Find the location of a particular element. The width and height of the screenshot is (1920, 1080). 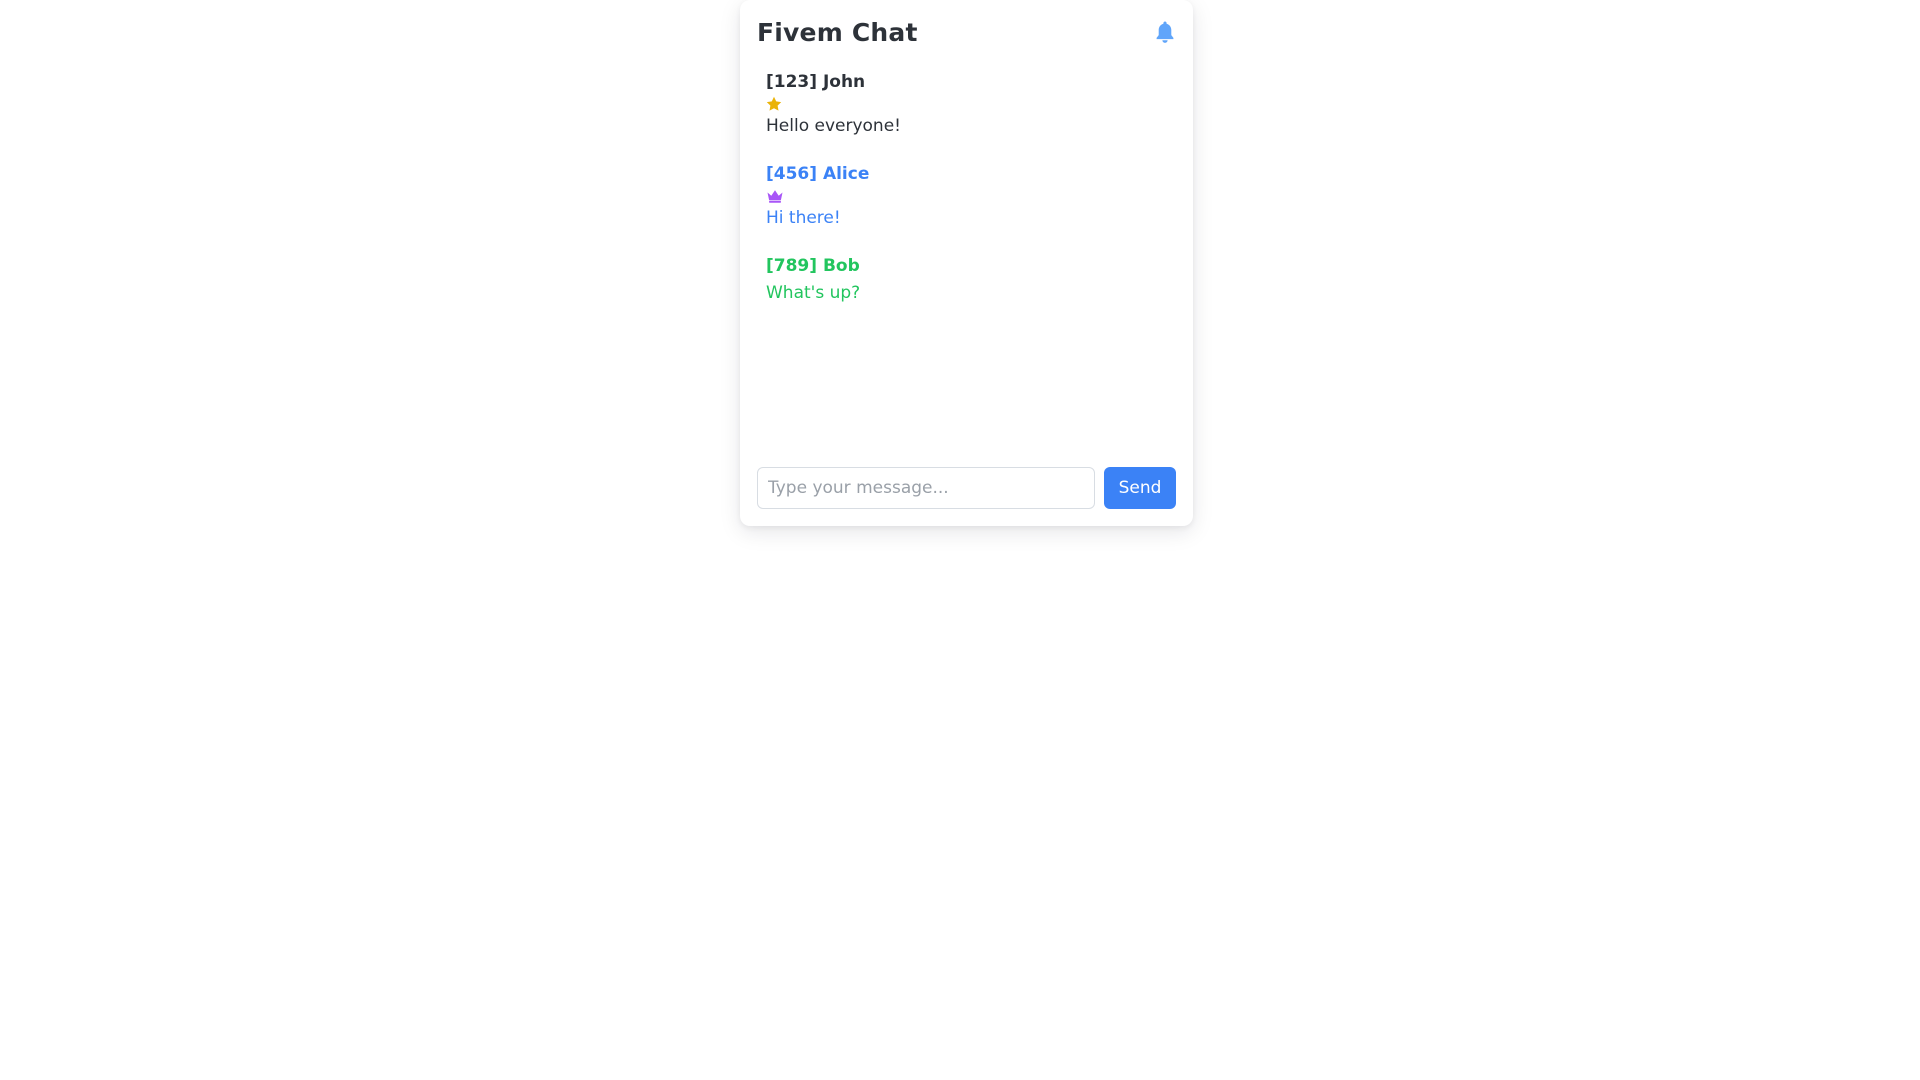

star-icon is located at coordinates (966, 104).